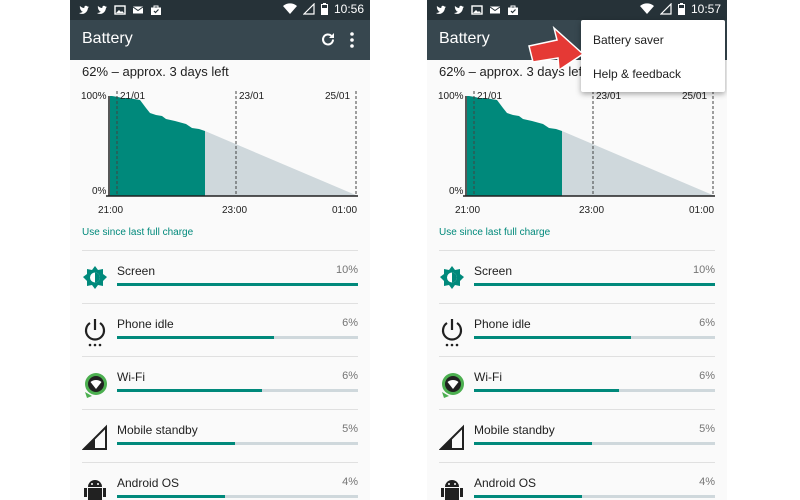 The width and height of the screenshot is (800, 500). I want to click on app-toolbar: Battery, so click(220, 40).